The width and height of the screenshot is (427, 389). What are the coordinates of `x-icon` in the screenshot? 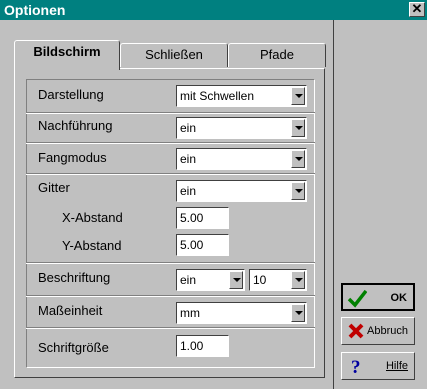 It's located at (356, 331).